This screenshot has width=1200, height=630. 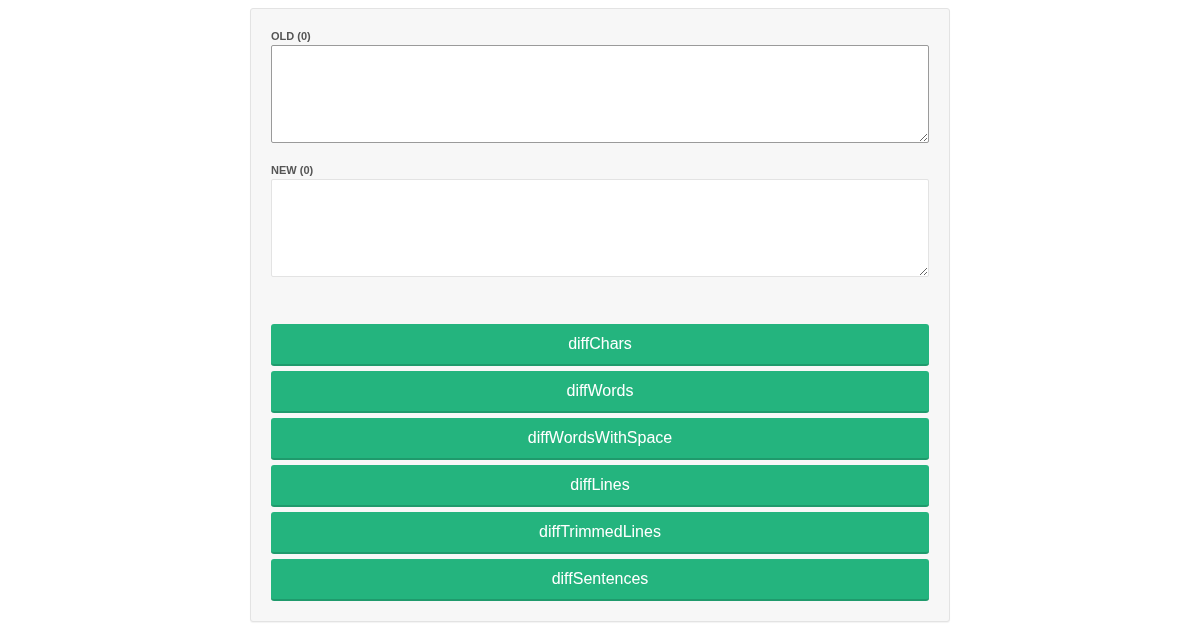 What do you see at coordinates (291, 36) in the screenshot?
I see `field-label: OLD (0)` at bounding box center [291, 36].